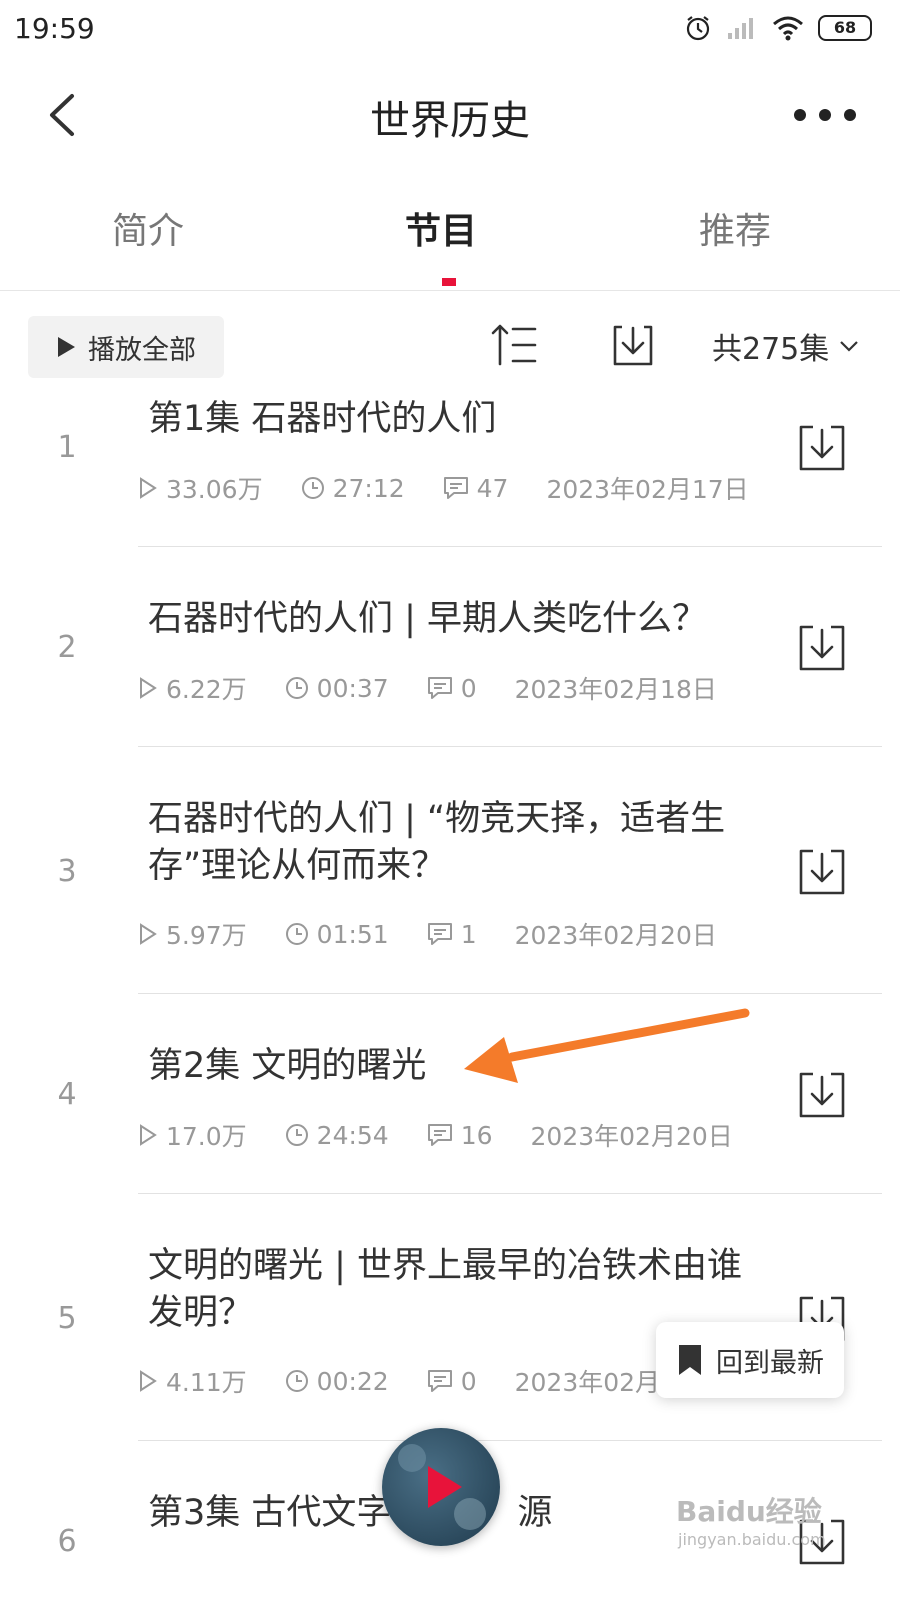  Describe the element at coordinates (67, 871) in the screenshot. I see `episode-number: 3` at that location.